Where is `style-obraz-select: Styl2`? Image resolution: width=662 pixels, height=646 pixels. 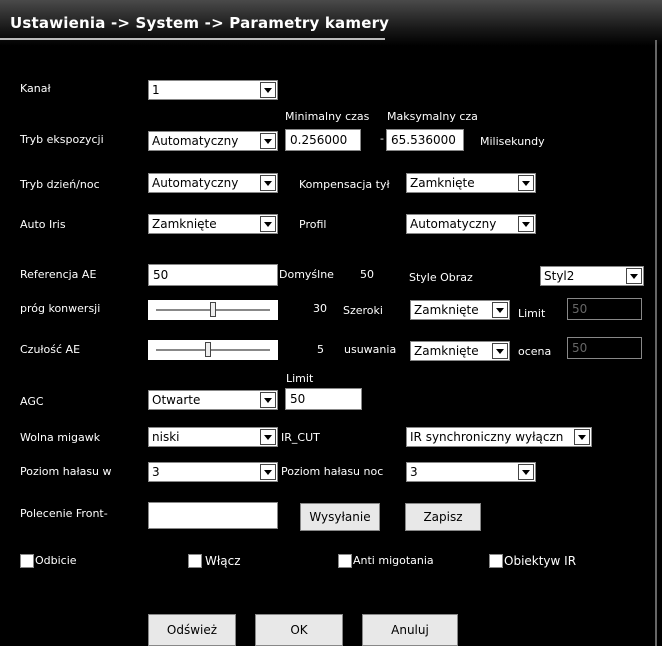
style-obraz-select: Styl2 is located at coordinates (592, 276).